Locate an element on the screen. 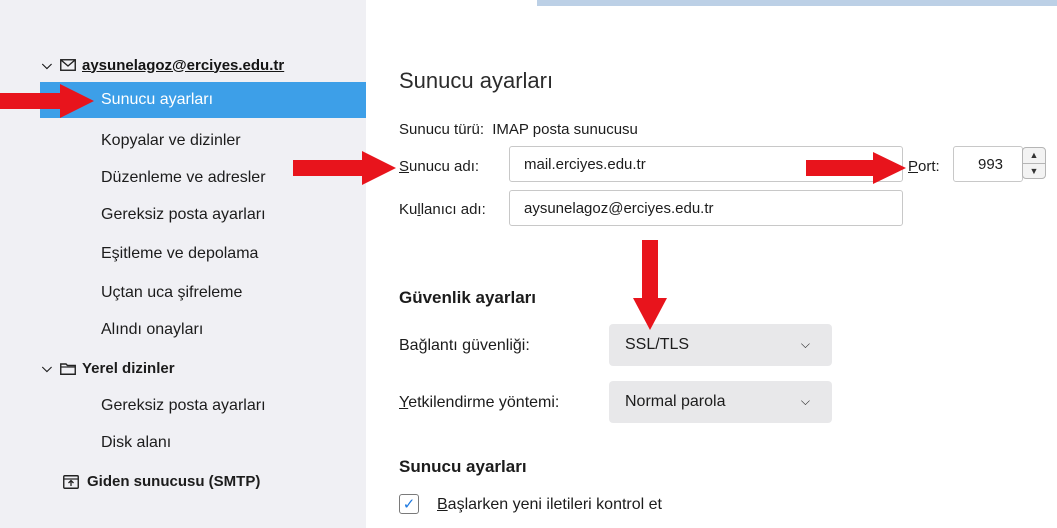 This screenshot has width=1057, height=528. username-label-part: Ku is located at coordinates (408, 209).